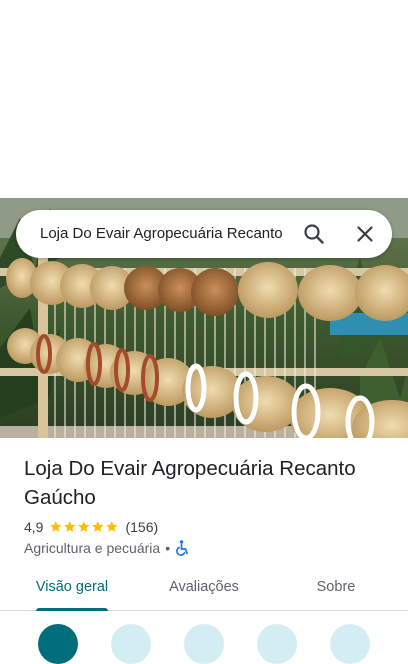 Image resolution: width=408 pixels, height=664 pixels. Describe the element at coordinates (365, 234) in the screenshot. I see `close-icon` at that location.